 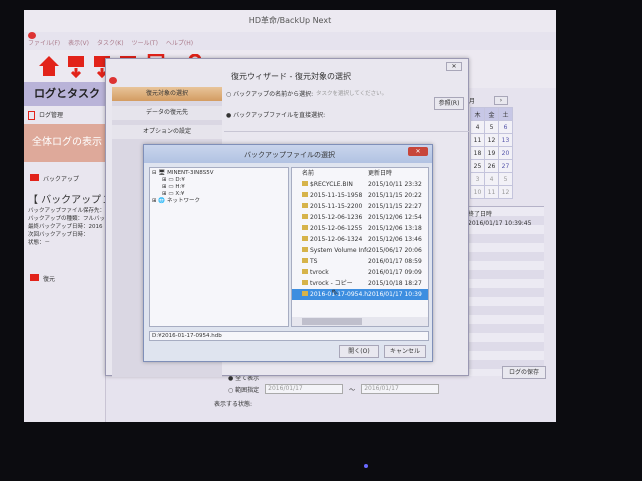 What do you see at coordinates (233, 404) in the screenshot?
I see `states-label: 表示する状態:` at bounding box center [233, 404].